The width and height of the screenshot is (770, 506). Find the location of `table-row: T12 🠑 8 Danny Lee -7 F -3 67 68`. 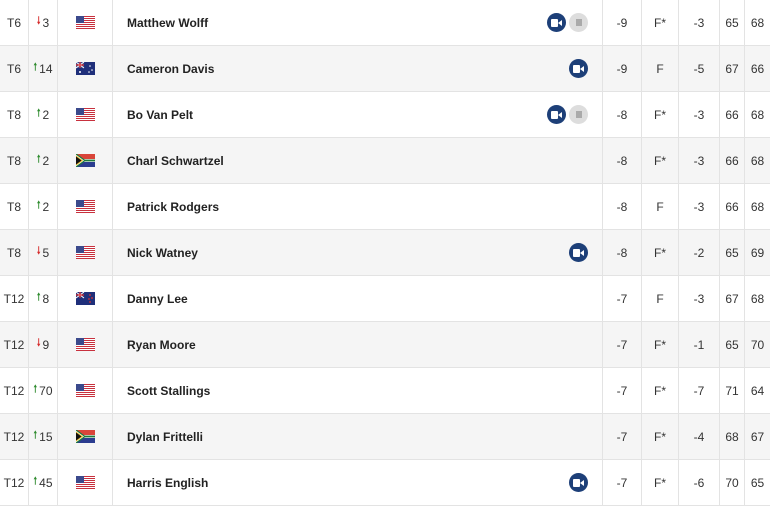

table-row: T12 🠑 8 Danny Lee -7 F -3 67 68 is located at coordinates (385, 299).